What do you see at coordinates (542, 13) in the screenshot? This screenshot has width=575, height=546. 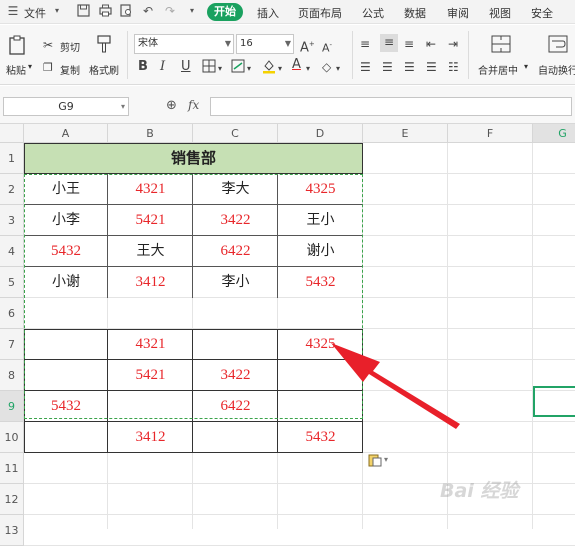 I see `tab-security: 安全` at bounding box center [542, 13].